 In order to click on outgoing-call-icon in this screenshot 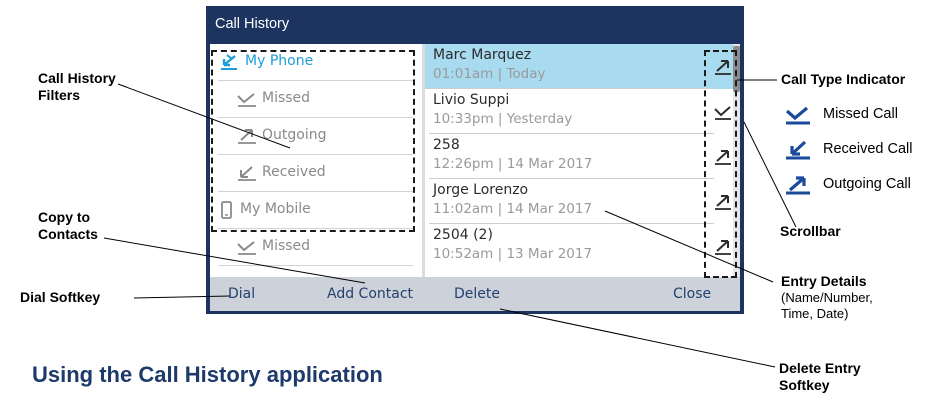, I will do `click(798, 185)`.